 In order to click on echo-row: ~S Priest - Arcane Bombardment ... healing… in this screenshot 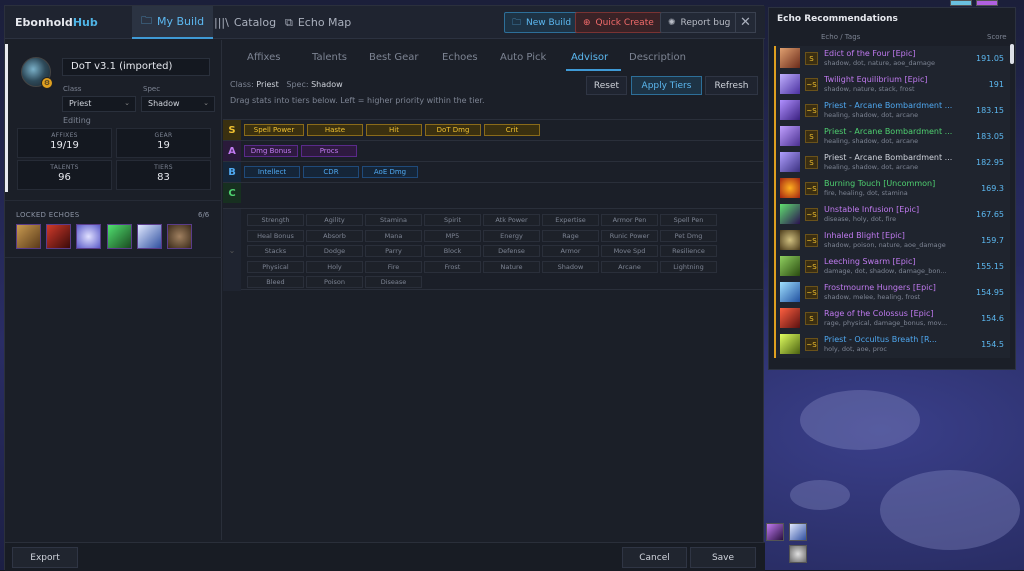, I will do `click(892, 111)`.